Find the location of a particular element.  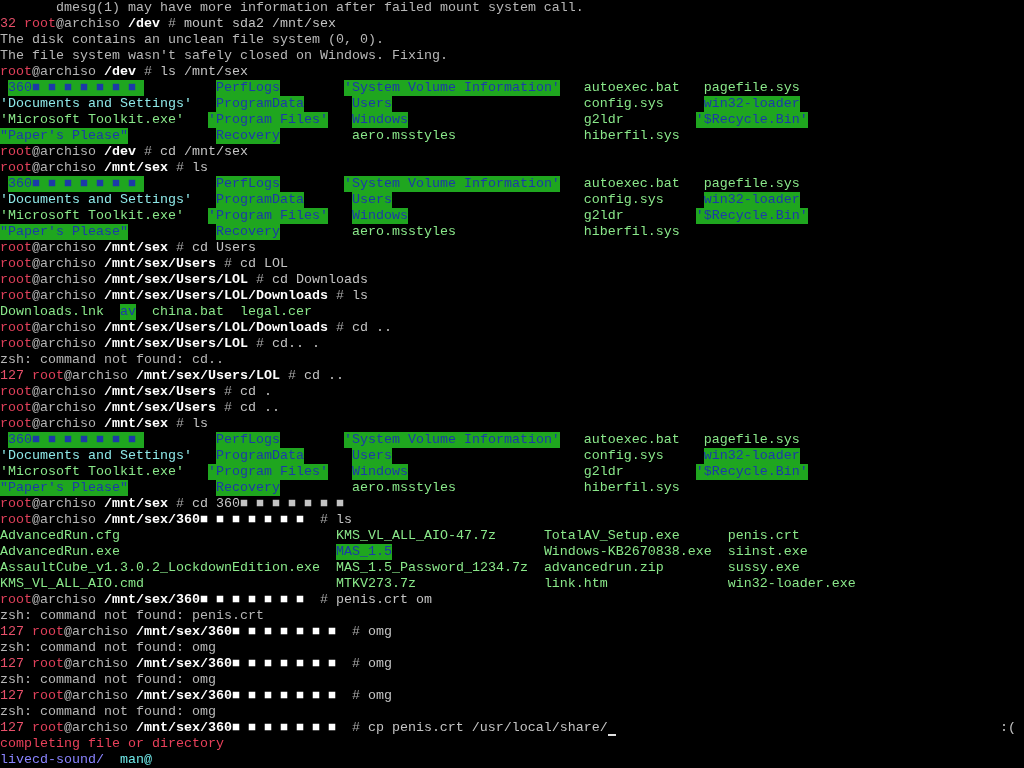

completion-message: completing file or directory is located at coordinates (112, 744).